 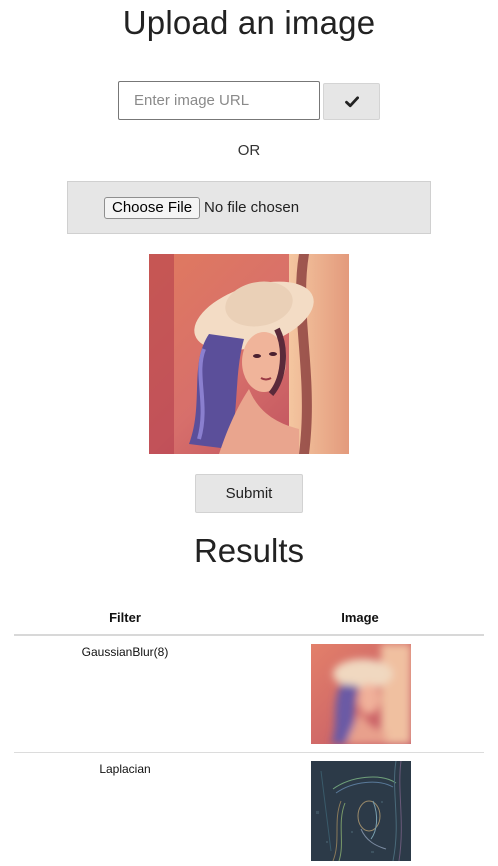 I want to click on uploaded-image-preview, so click(x=249, y=354).